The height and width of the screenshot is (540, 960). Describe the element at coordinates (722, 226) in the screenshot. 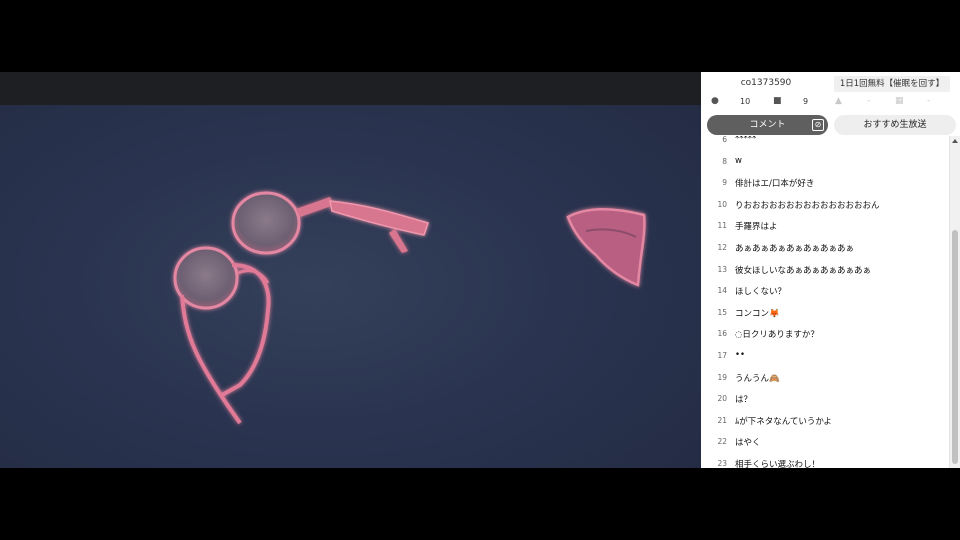

I see `comment-number: 11` at that location.